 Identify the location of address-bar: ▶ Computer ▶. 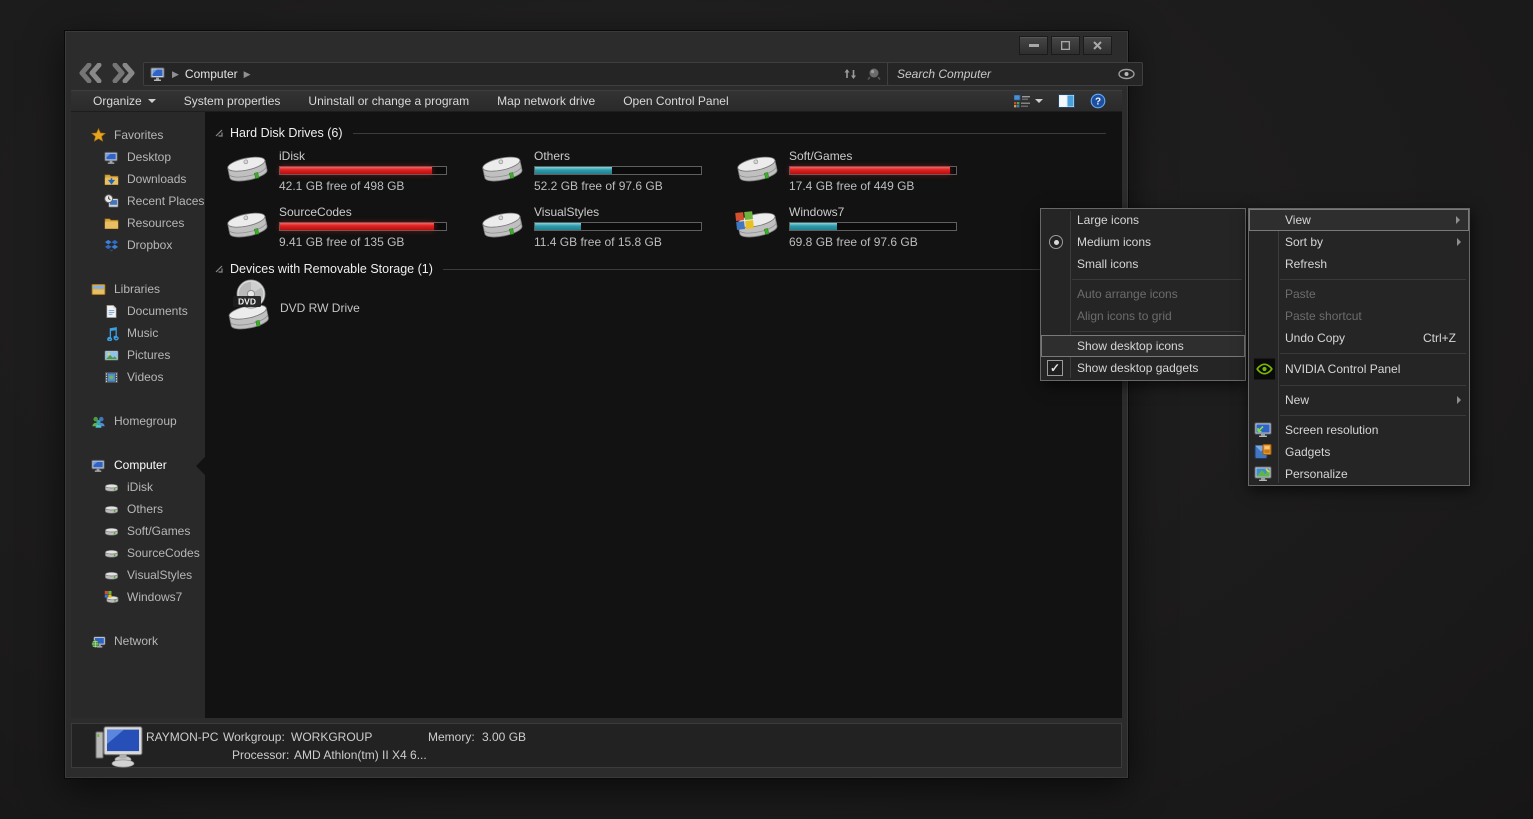
(517, 74).